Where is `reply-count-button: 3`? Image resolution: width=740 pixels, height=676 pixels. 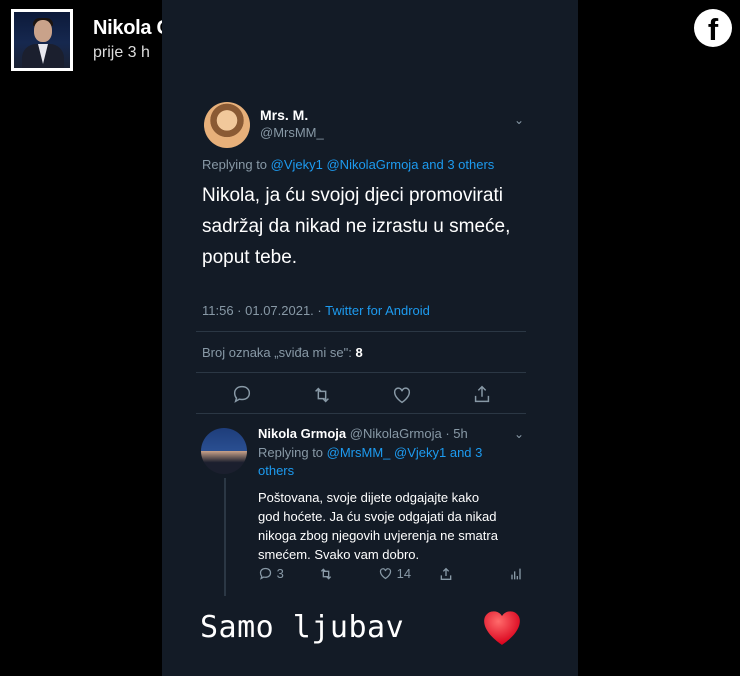 reply-count-button: 3 is located at coordinates (271, 573).